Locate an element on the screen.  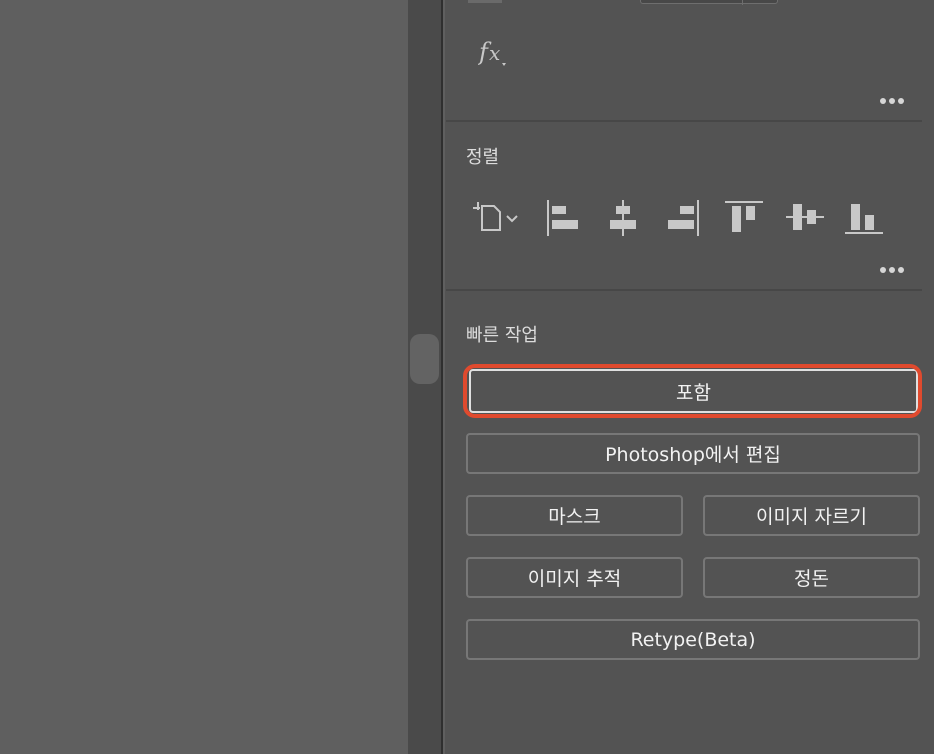
align-section-title: 정렬 is located at coordinates (483, 157).